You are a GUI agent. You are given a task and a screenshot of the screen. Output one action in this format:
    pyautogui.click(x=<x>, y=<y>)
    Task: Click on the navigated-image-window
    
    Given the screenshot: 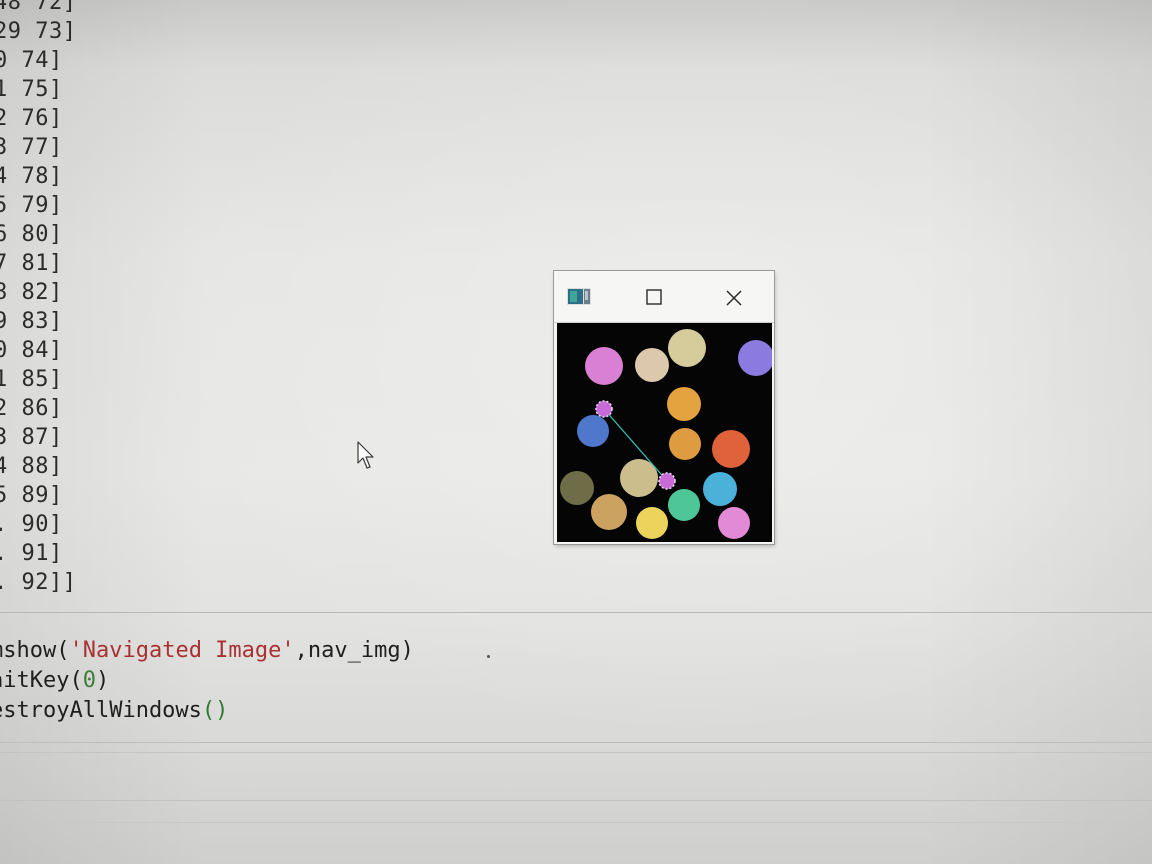 What is the action you would take?
    pyautogui.click(x=664, y=407)
    